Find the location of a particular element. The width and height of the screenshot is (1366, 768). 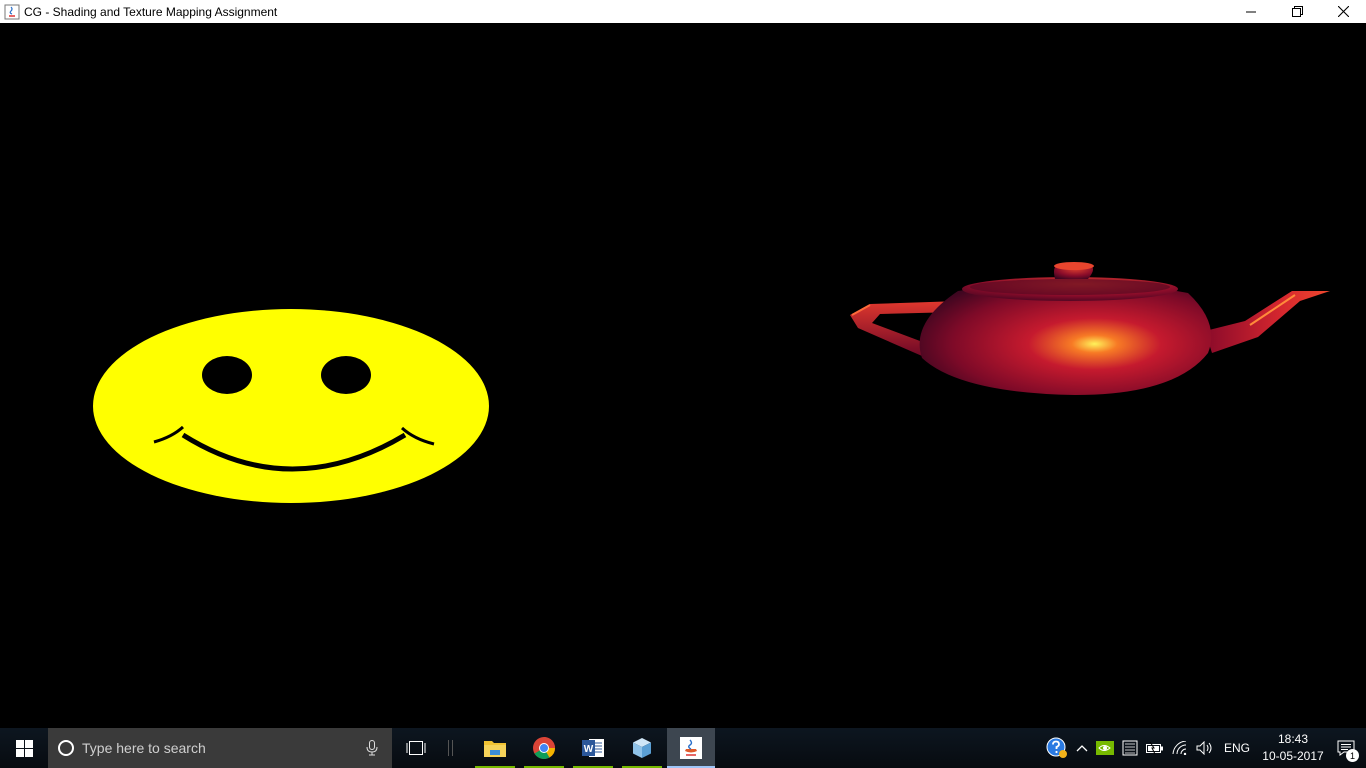

teapot-knob-top is located at coordinates (1074, 266).